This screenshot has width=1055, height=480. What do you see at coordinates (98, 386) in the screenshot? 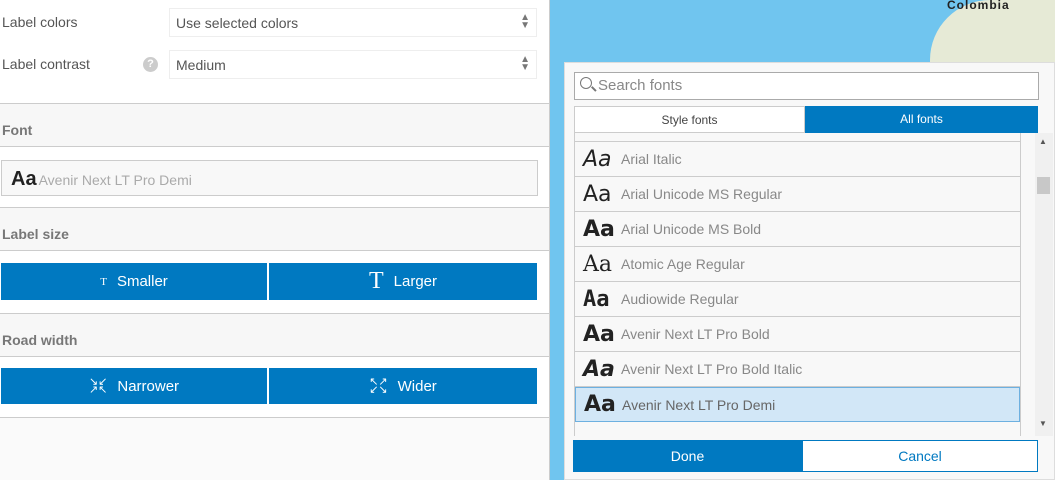
I see `collapse-icon: ↘↙ ↗↖` at bounding box center [98, 386].